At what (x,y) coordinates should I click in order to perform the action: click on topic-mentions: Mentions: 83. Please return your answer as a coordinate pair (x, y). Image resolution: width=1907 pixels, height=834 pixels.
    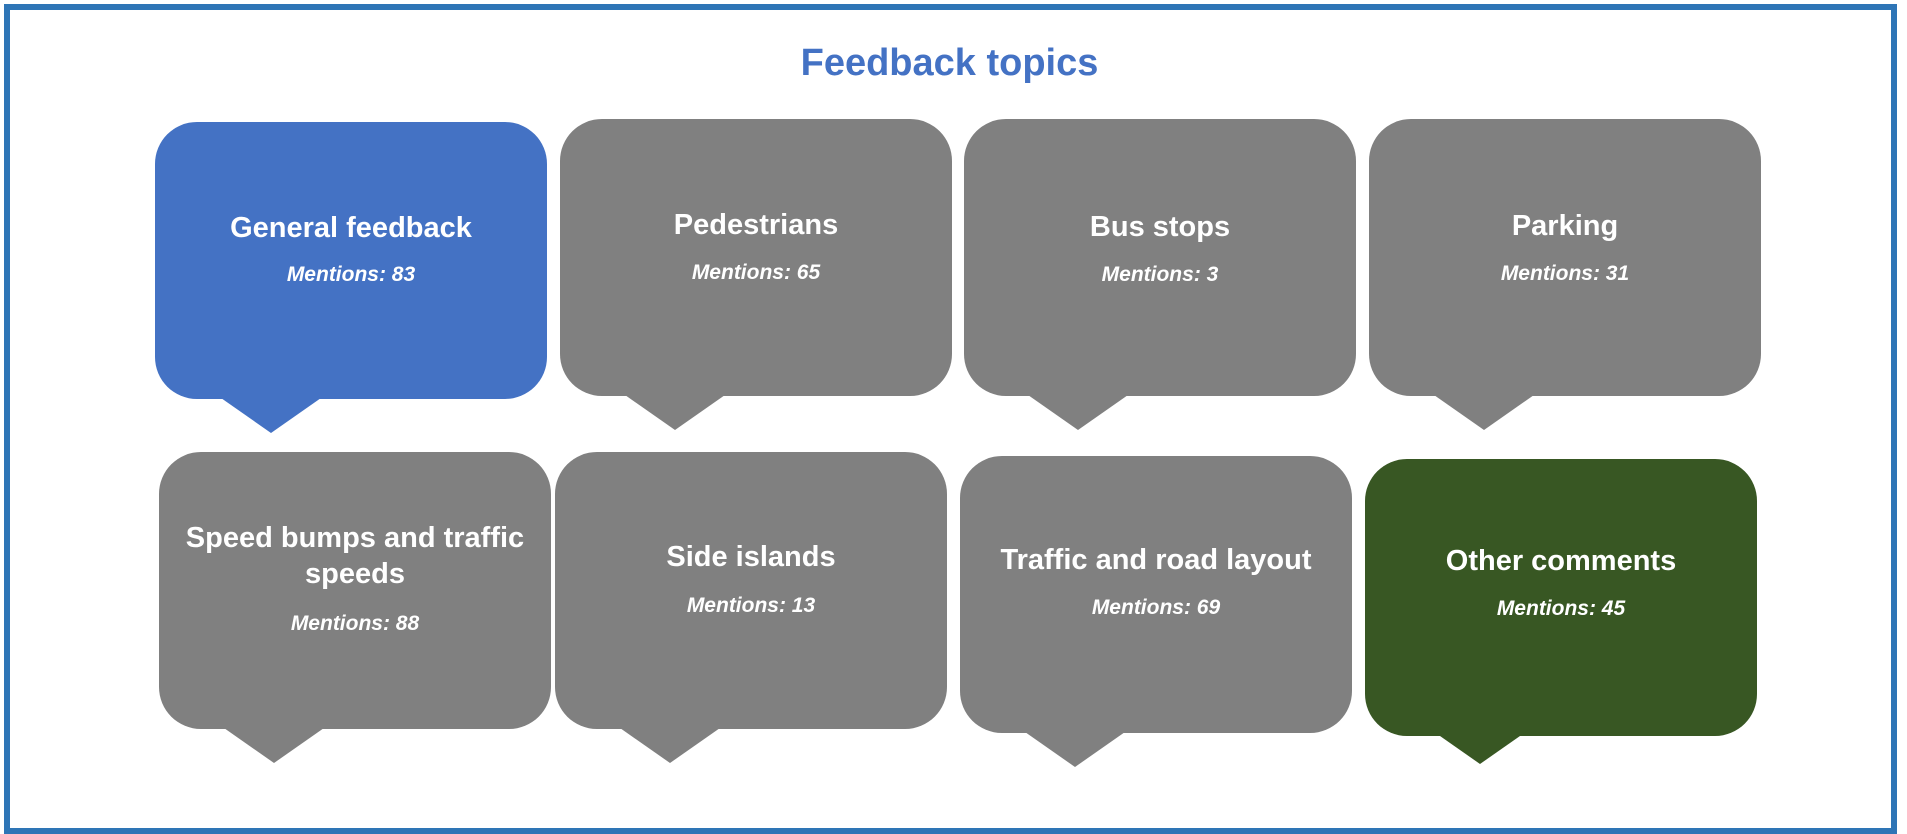
    Looking at the image, I should click on (351, 274).